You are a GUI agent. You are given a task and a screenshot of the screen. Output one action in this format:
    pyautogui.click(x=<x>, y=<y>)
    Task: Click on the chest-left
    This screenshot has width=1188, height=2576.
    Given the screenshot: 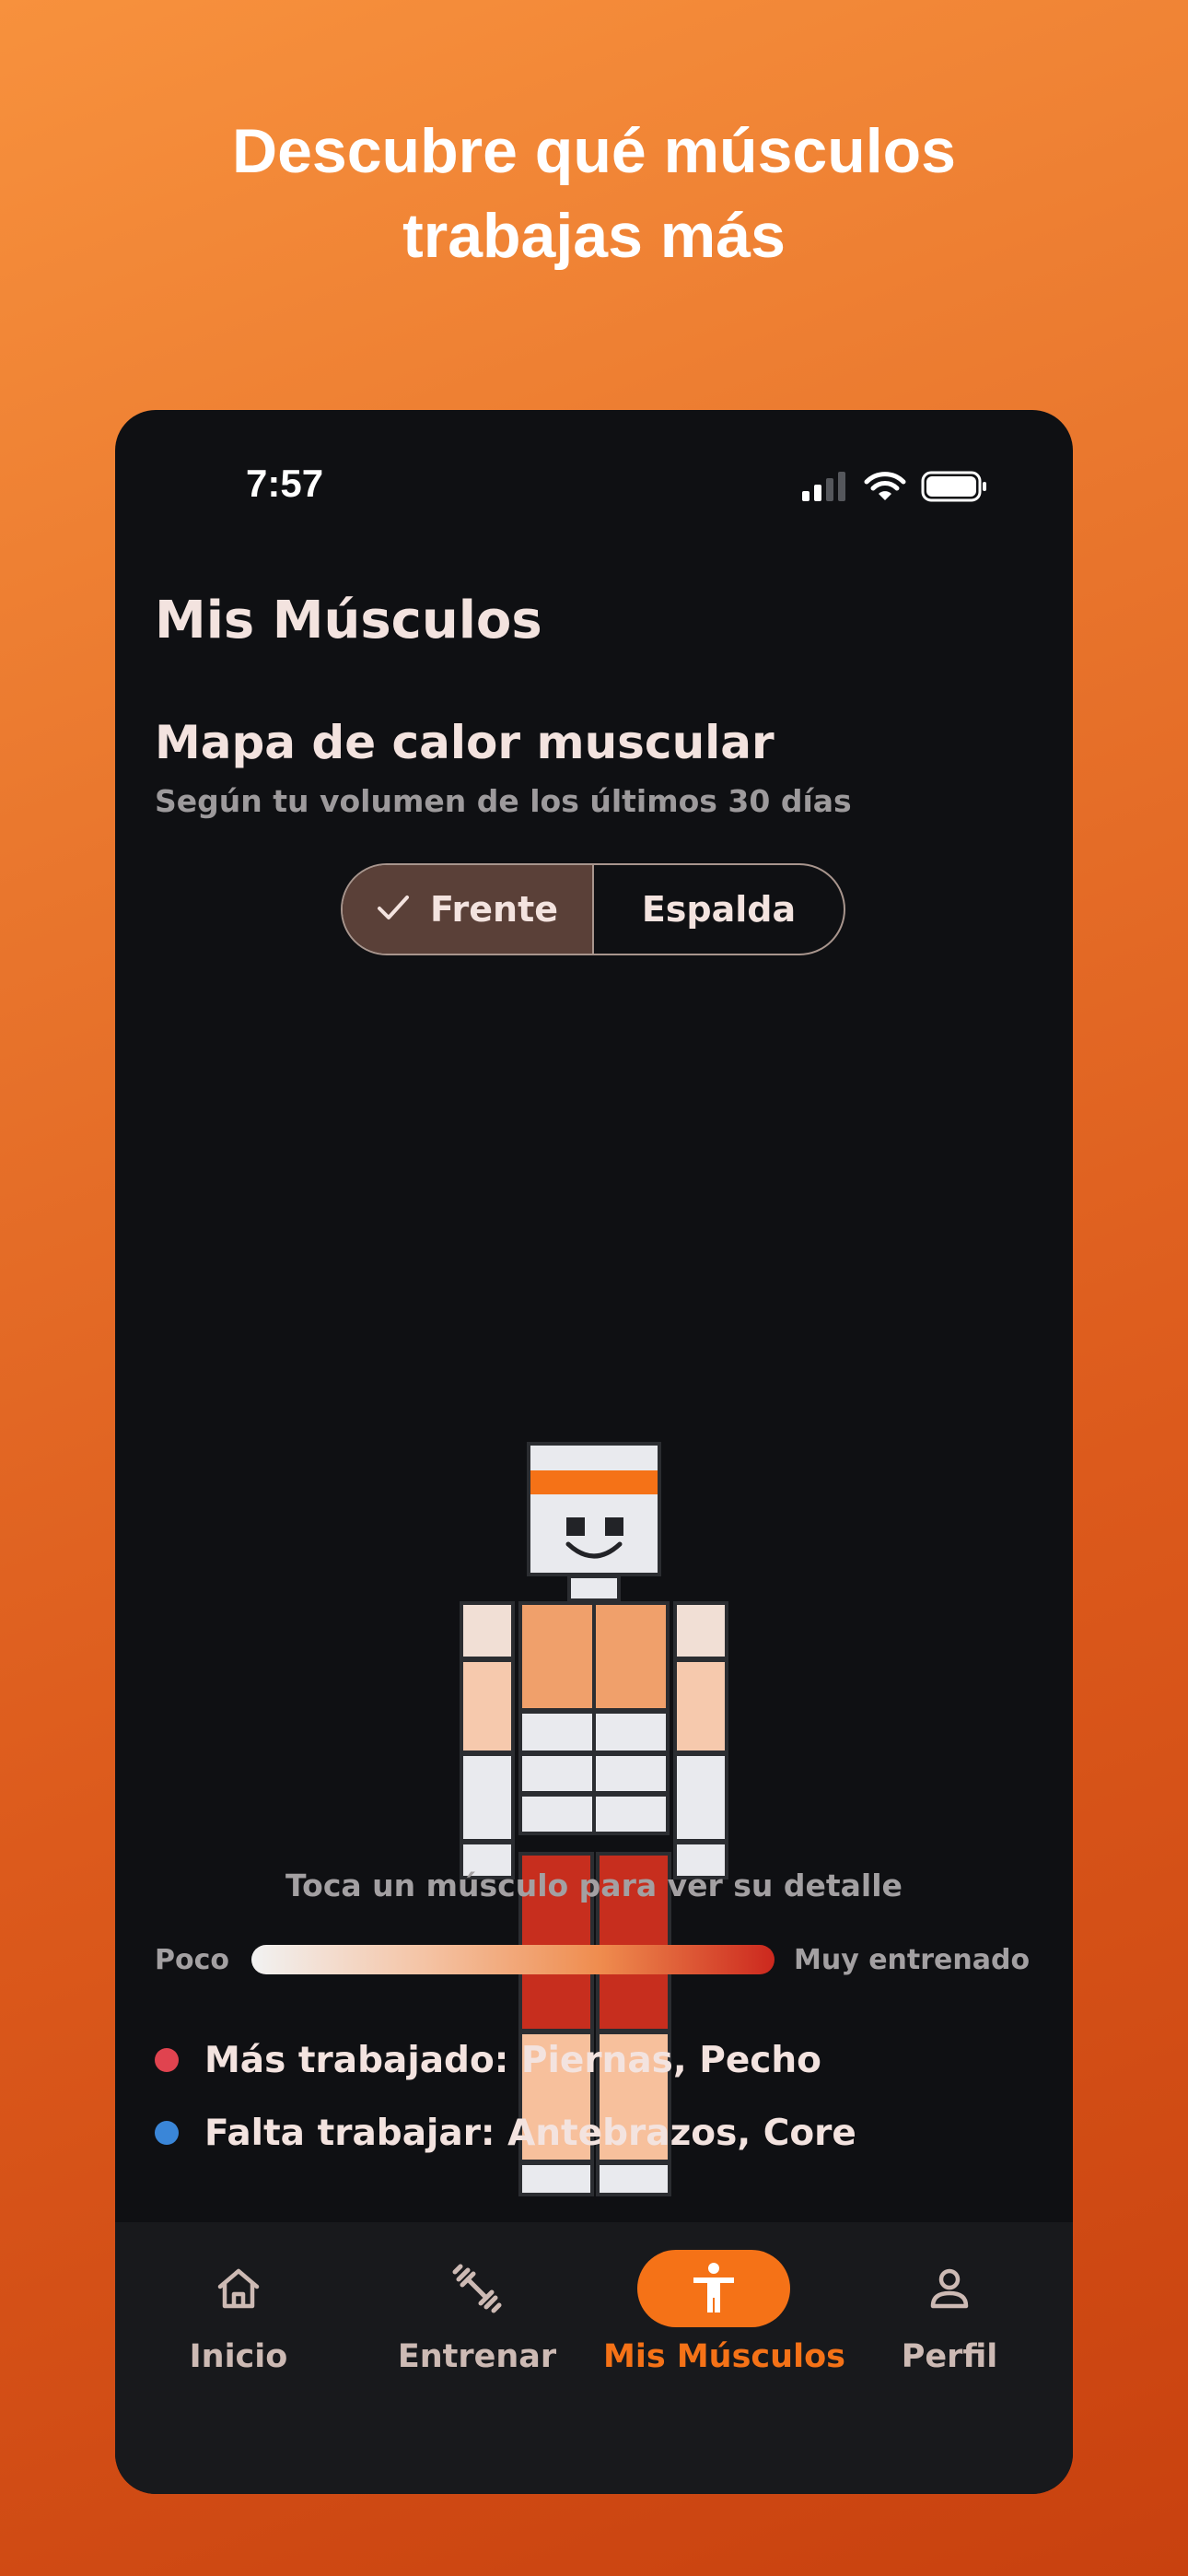 What is the action you would take?
    pyautogui.click(x=557, y=1656)
    